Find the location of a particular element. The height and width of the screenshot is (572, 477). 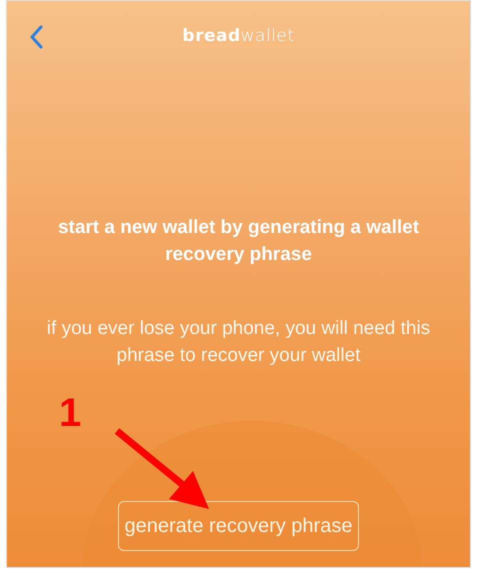

app-logo: breadwallet is located at coordinates (238, 36).